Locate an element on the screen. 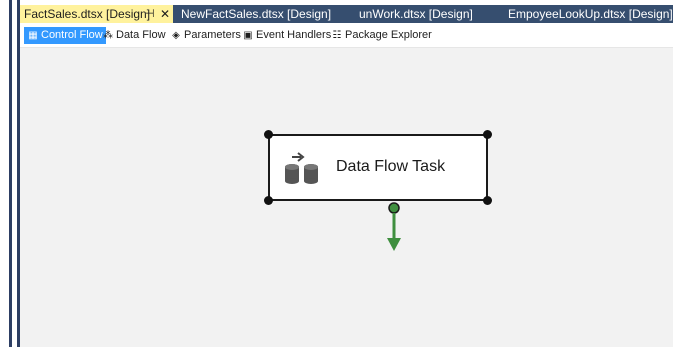  tab-parameters: ◈ Parameters is located at coordinates (205, 35).